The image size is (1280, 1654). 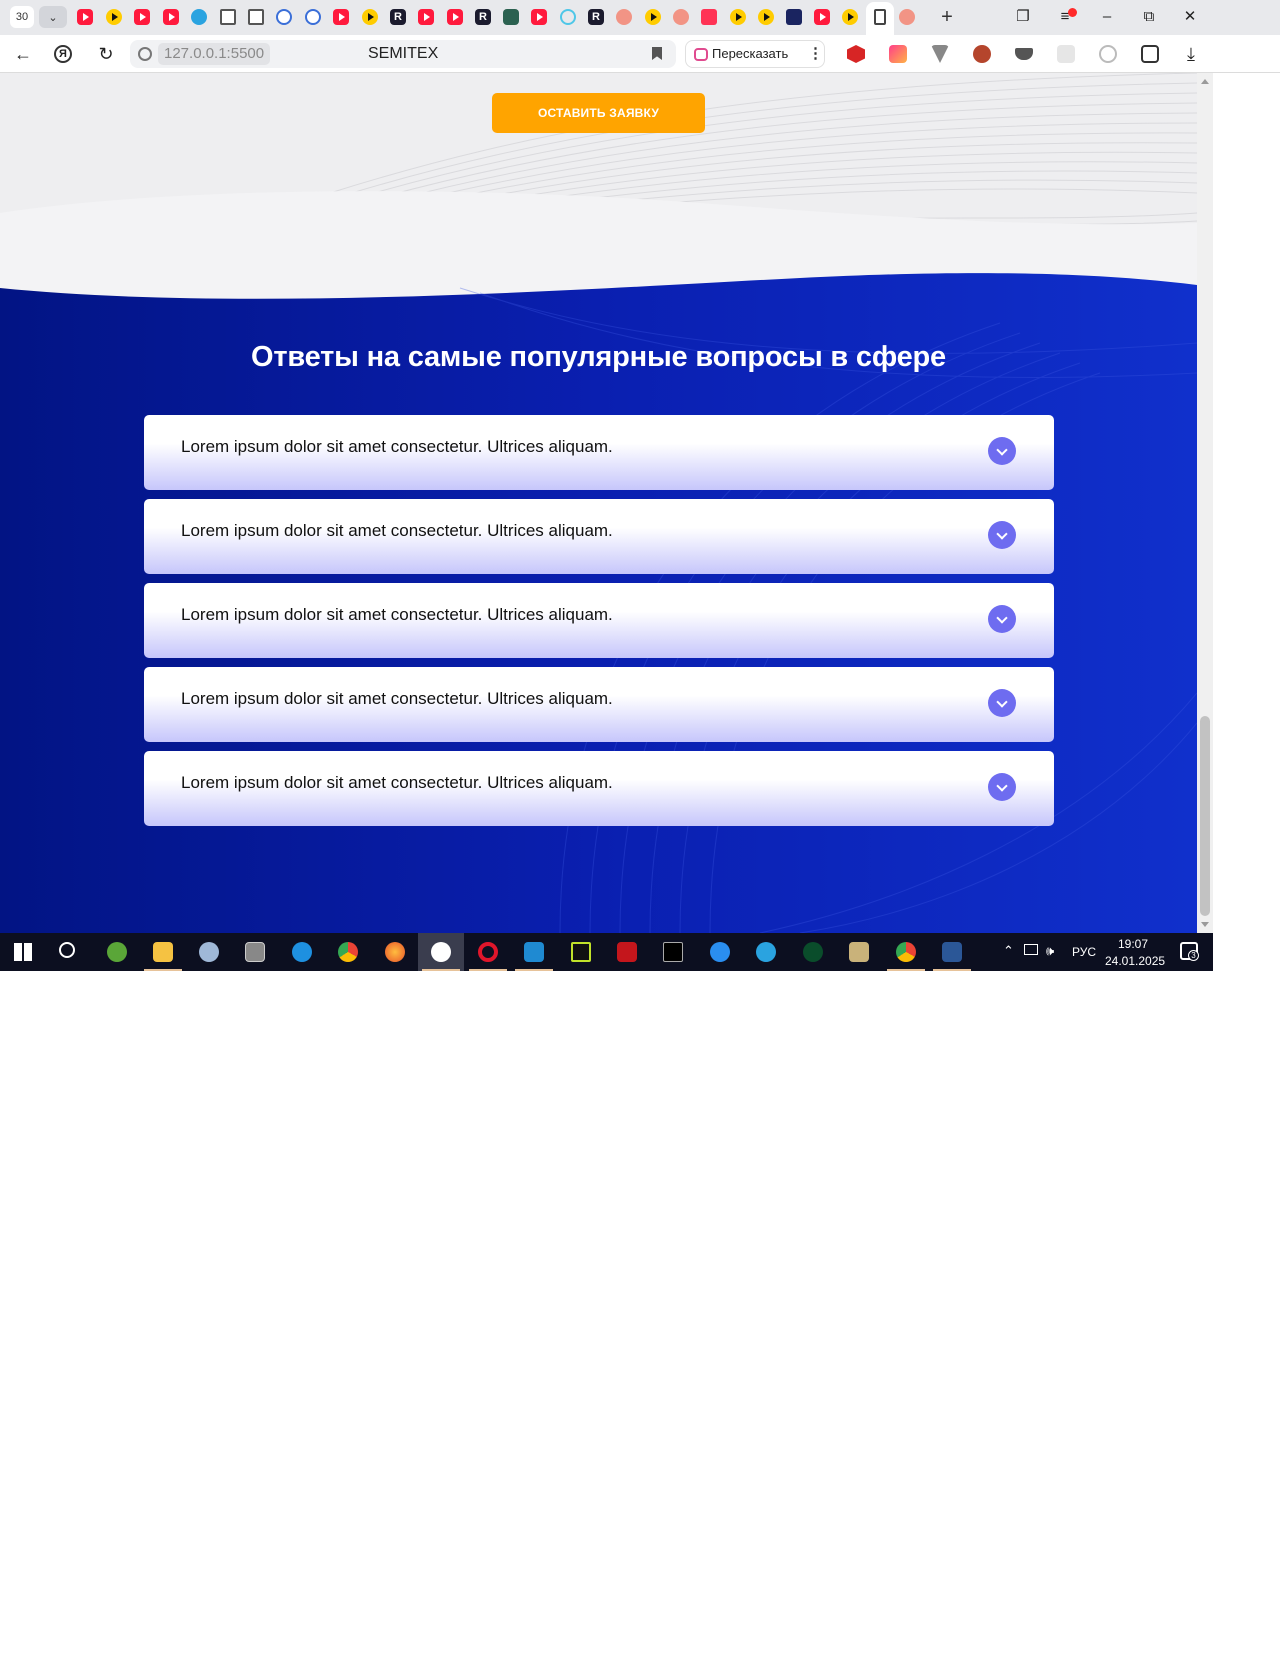 What do you see at coordinates (1107, 17) in the screenshot?
I see `minimize-button: –` at bounding box center [1107, 17].